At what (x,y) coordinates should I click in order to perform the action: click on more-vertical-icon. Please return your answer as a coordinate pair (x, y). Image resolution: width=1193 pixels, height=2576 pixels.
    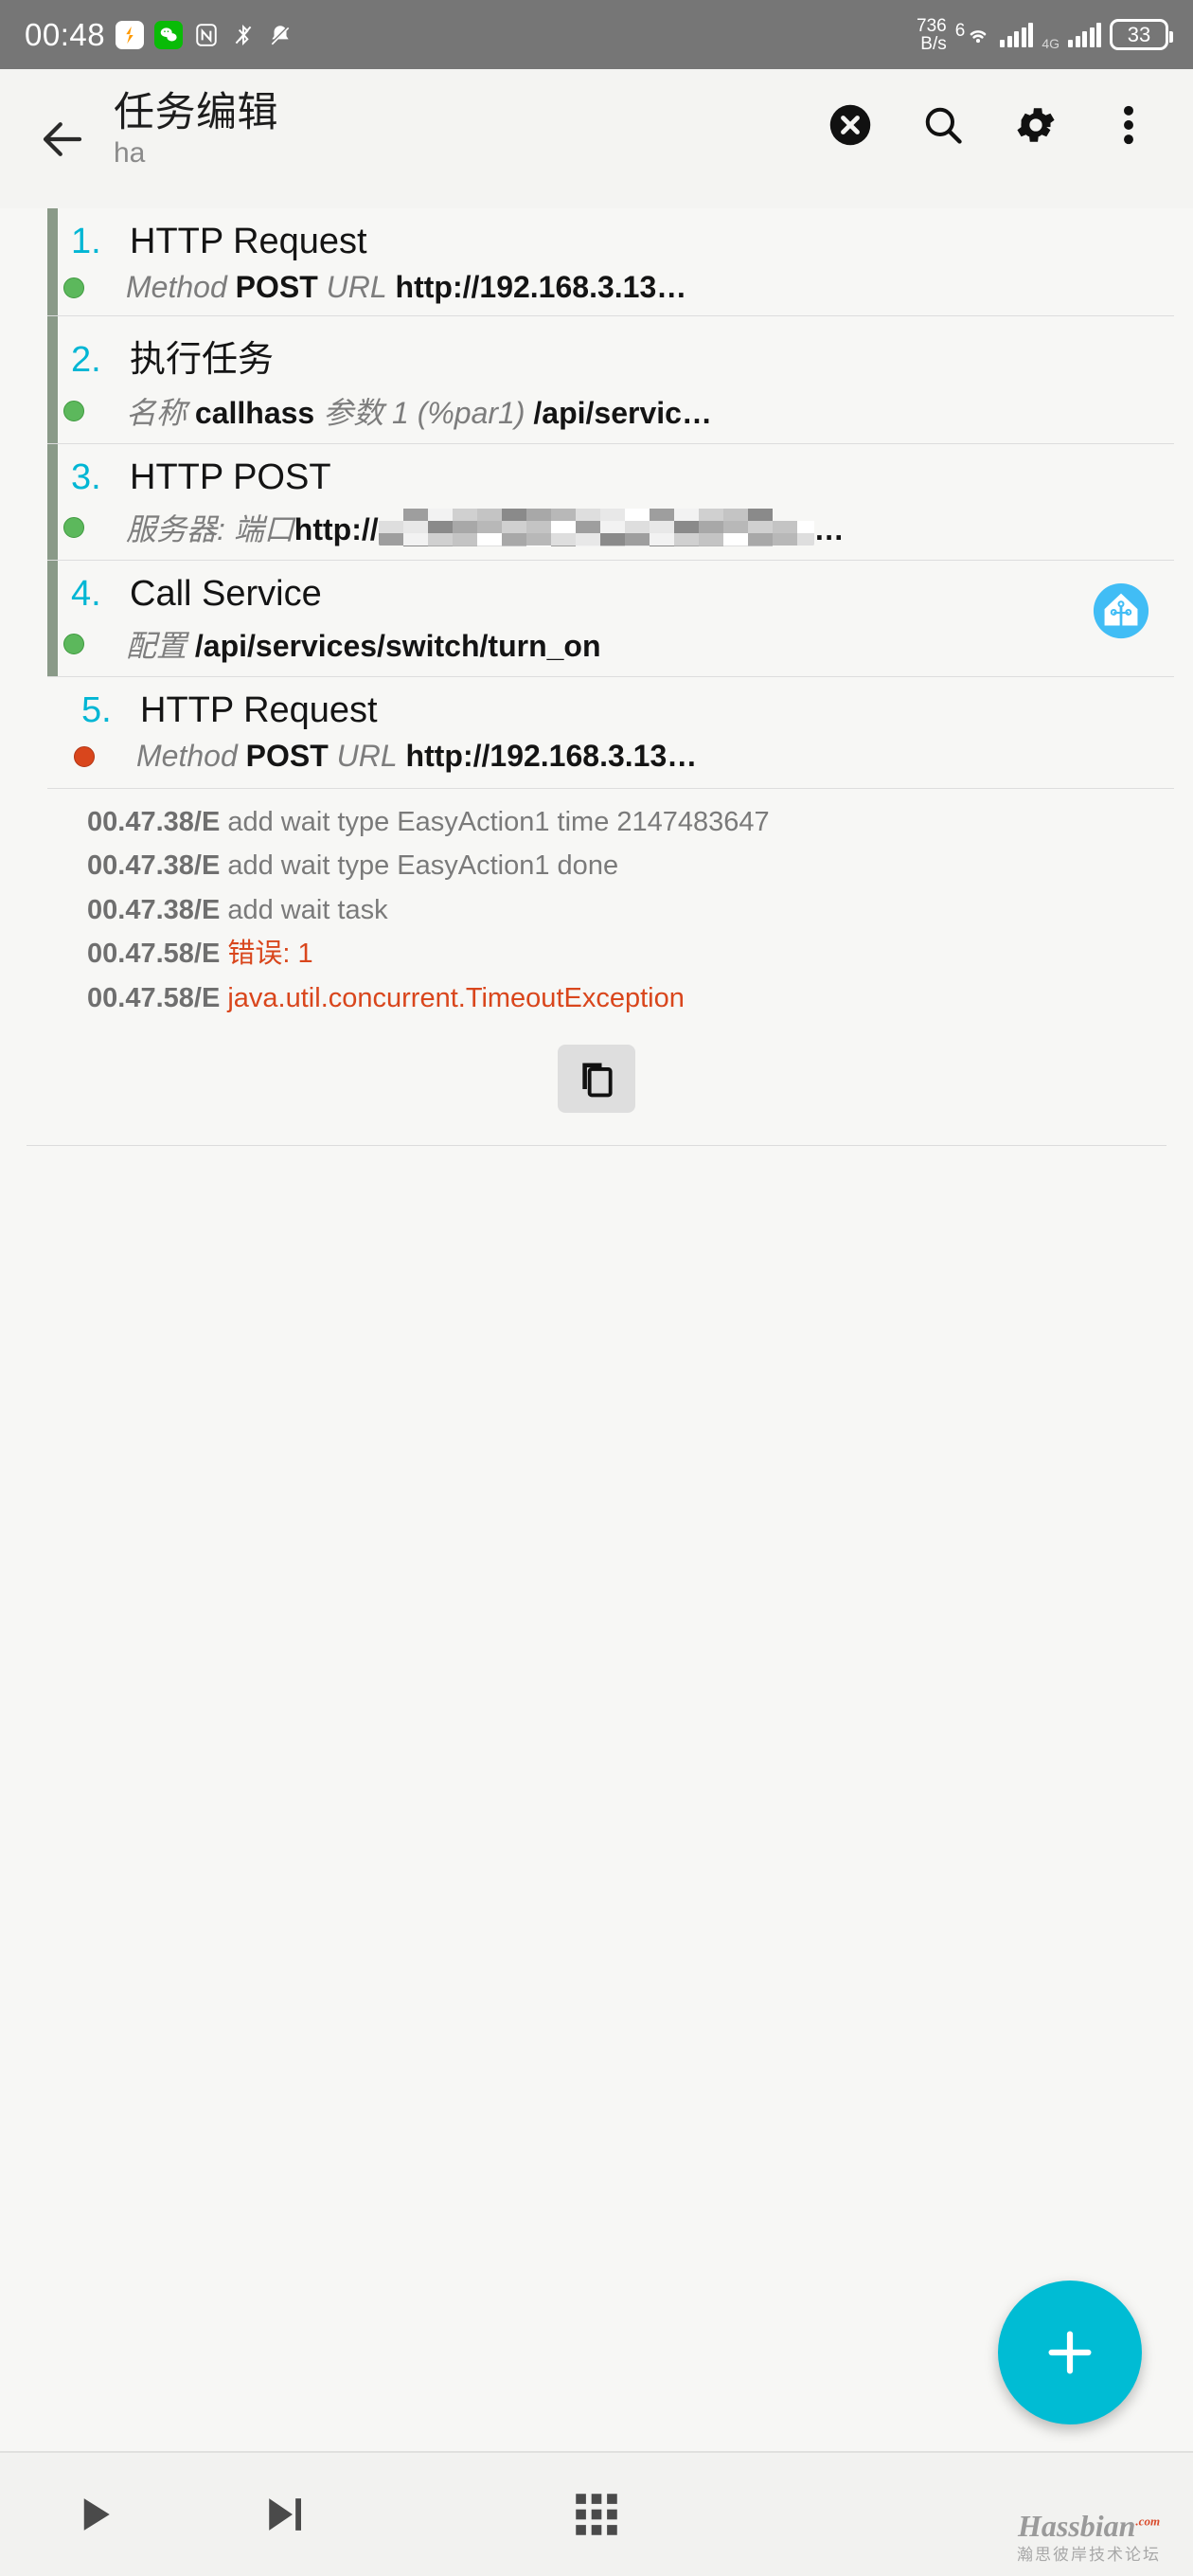
    Looking at the image, I should click on (1128, 125).